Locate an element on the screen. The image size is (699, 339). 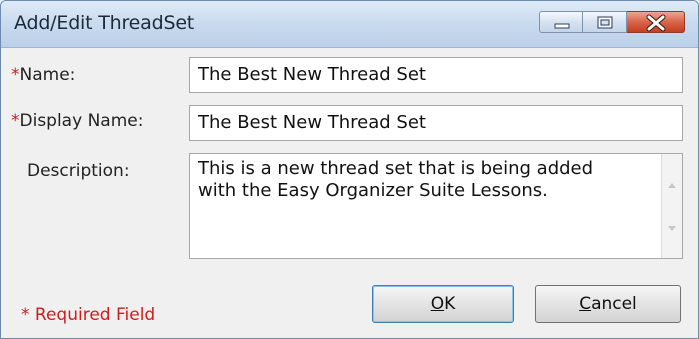
required-field-note: * Required Field is located at coordinates (88, 315).